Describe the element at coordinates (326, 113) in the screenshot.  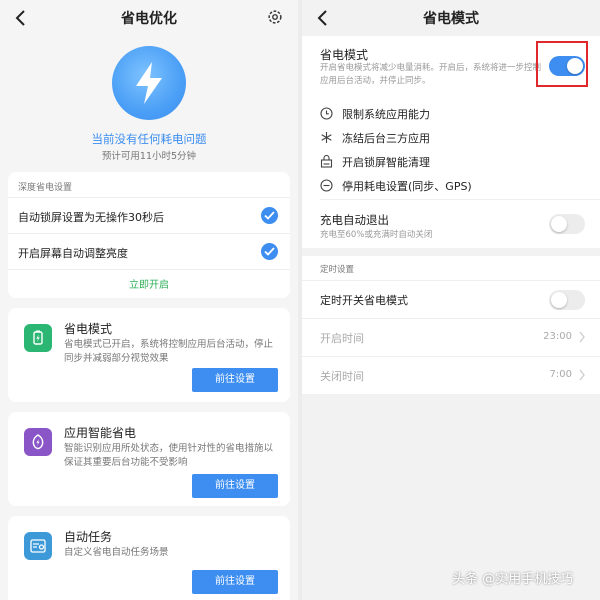
I see `clock-icon` at that location.